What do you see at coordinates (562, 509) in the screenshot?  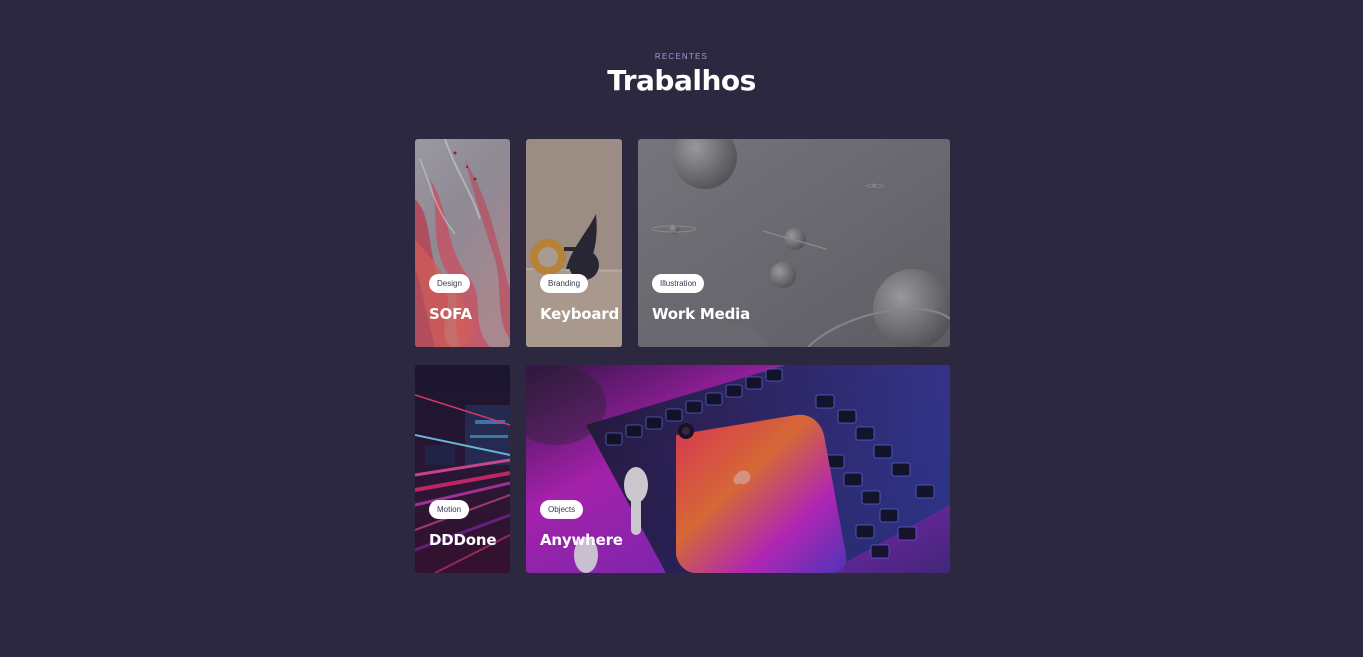 I see `project-tag: Objects` at bounding box center [562, 509].